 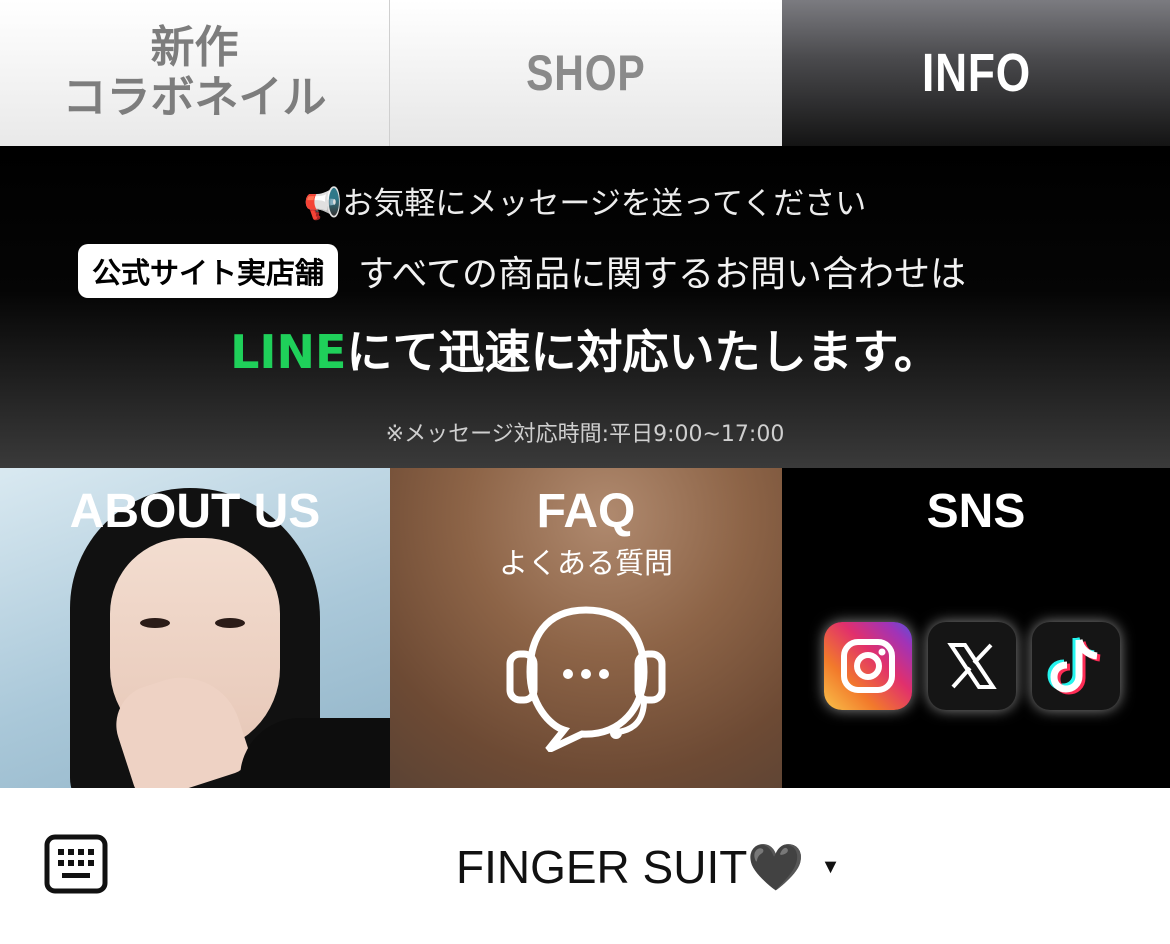 What do you see at coordinates (195, 511) in the screenshot?
I see `about-us-title: ABOUT US` at bounding box center [195, 511].